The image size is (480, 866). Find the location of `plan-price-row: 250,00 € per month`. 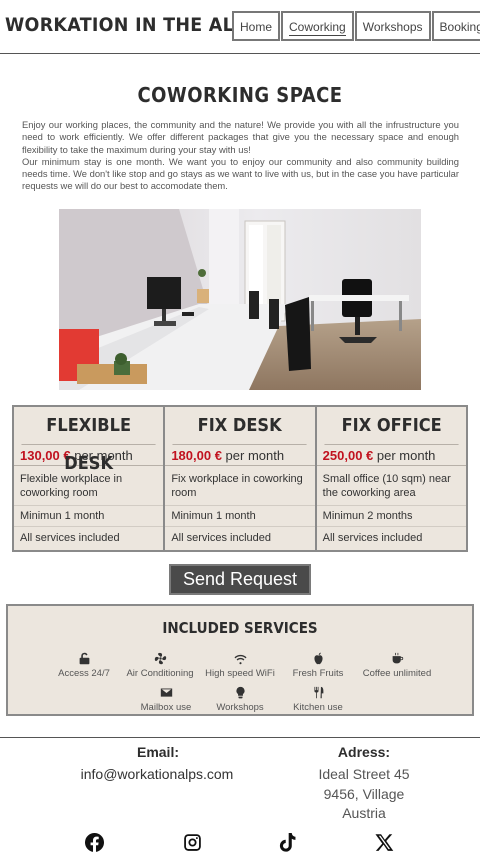

plan-price-row: 250,00 € per month is located at coordinates (391, 455).